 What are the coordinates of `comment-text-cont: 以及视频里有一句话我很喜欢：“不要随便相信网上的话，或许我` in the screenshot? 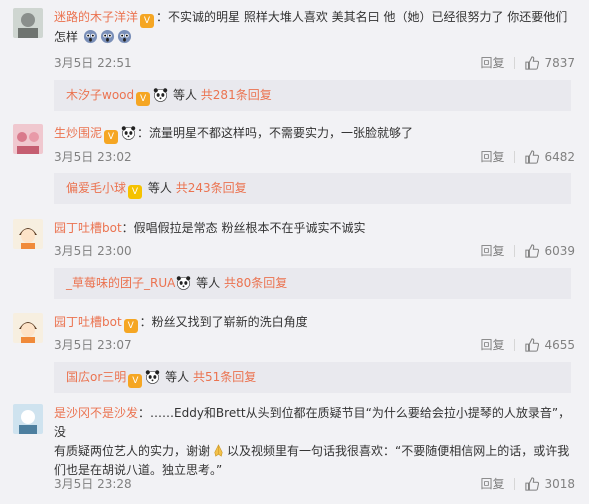 It's located at (398, 451).